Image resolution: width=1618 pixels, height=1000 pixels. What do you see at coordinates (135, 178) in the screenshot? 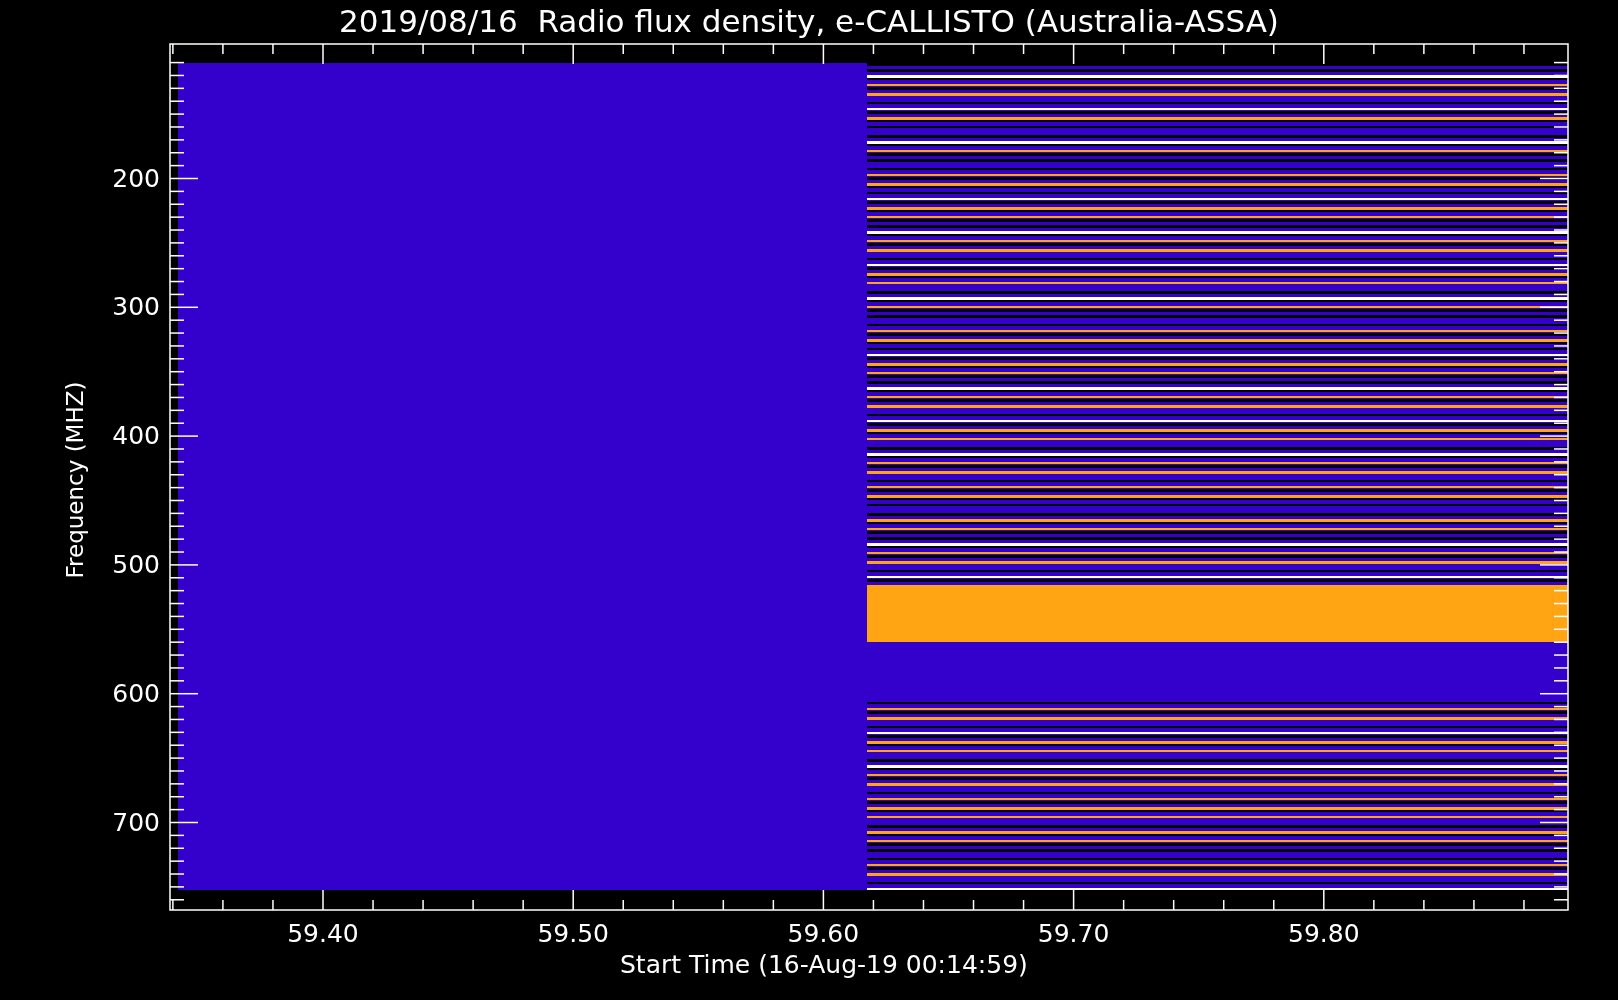
I see `y-tick-label: 200` at bounding box center [135, 178].